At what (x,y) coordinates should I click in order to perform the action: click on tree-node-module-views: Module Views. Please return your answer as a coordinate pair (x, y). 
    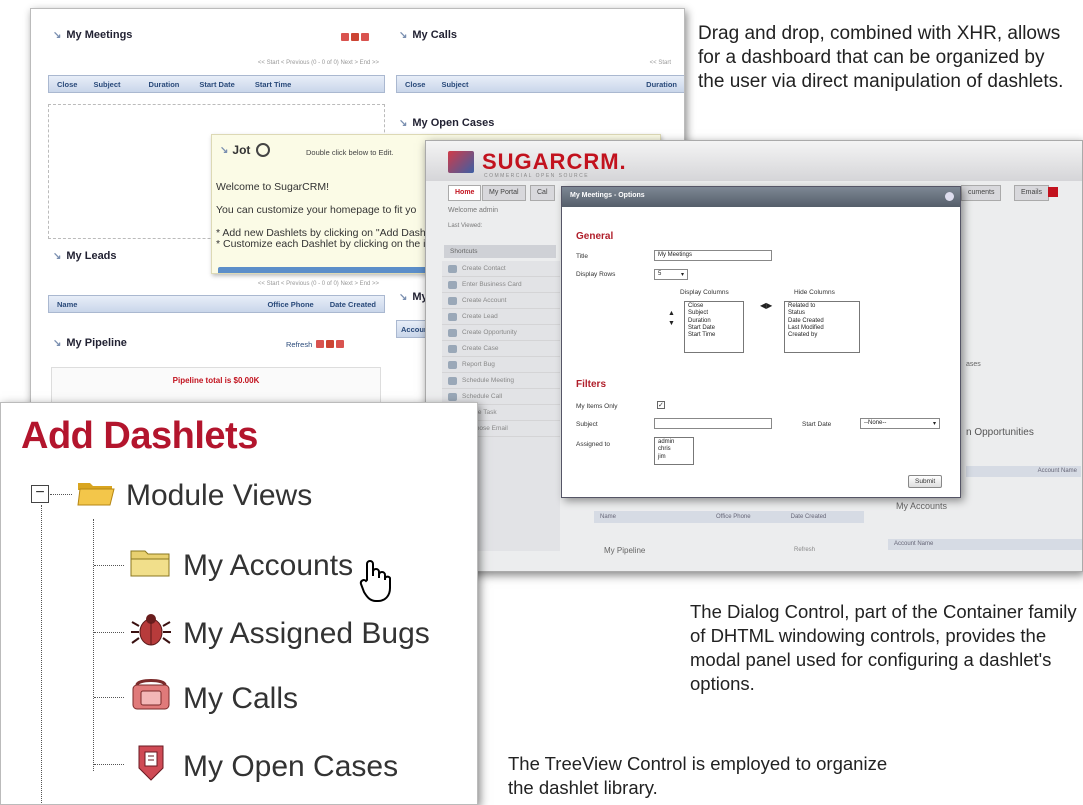
    Looking at the image, I should click on (194, 496).